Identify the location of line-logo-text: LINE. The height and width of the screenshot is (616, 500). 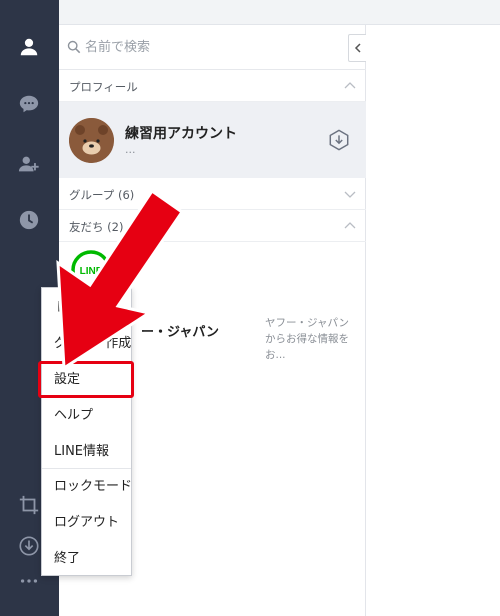
(91, 271).